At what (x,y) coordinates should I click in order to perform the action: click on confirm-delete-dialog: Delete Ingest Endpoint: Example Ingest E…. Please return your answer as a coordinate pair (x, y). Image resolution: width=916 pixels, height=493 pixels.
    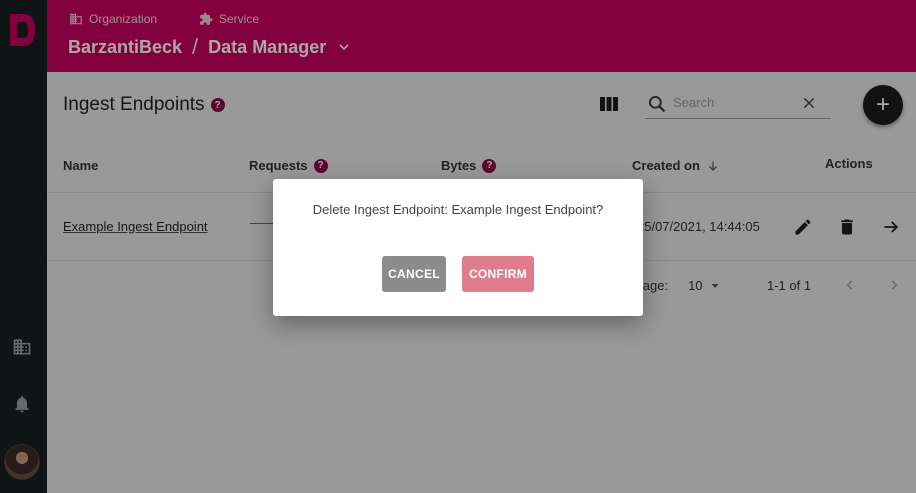
    Looking at the image, I should click on (458, 247).